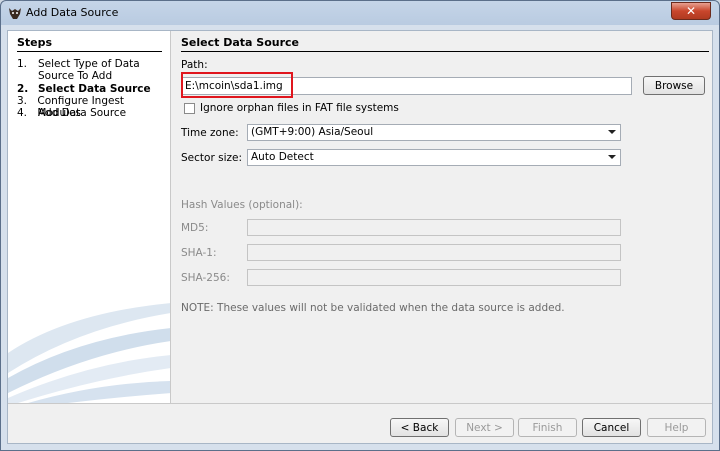 Image resolution: width=720 pixels, height=451 pixels. What do you see at coordinates (189, 108) in the screenshot?
I see `ignore-orphan-checkbox` at bounding box center [189, 108].